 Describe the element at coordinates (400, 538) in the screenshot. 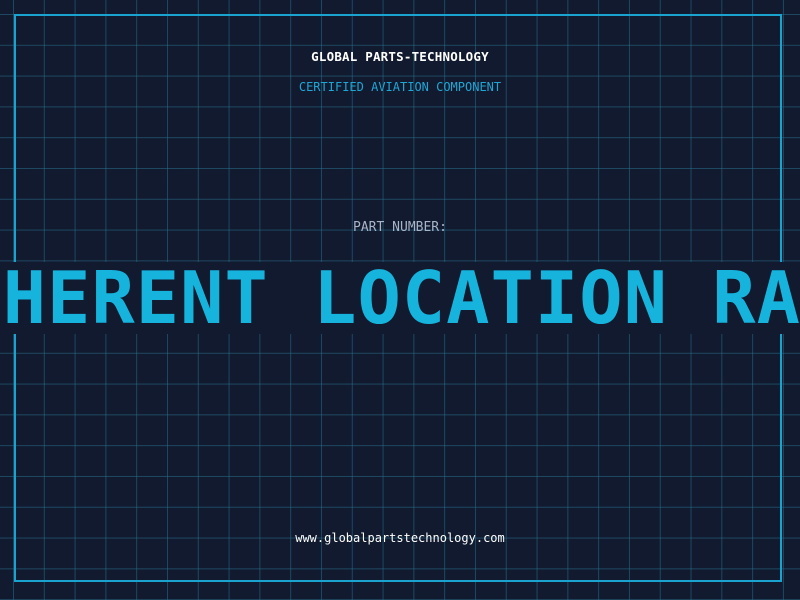

I see `website-url: www.globalpartstechnology.com` at that location.